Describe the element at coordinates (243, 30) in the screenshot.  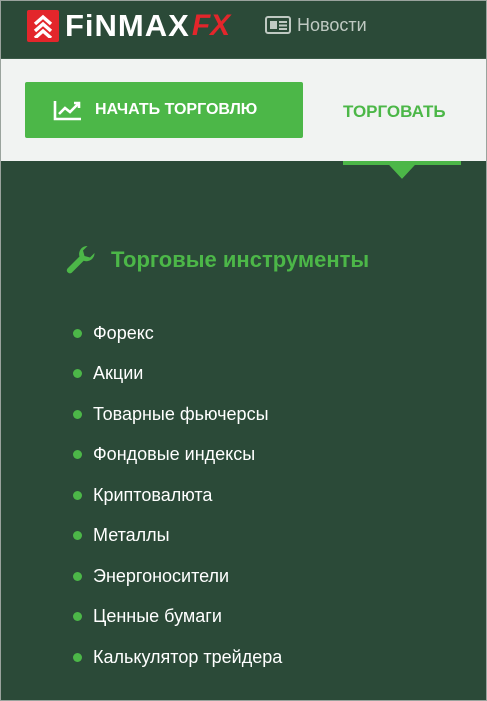
I see `top-bar: FiNMAX FX Новости` at that location.